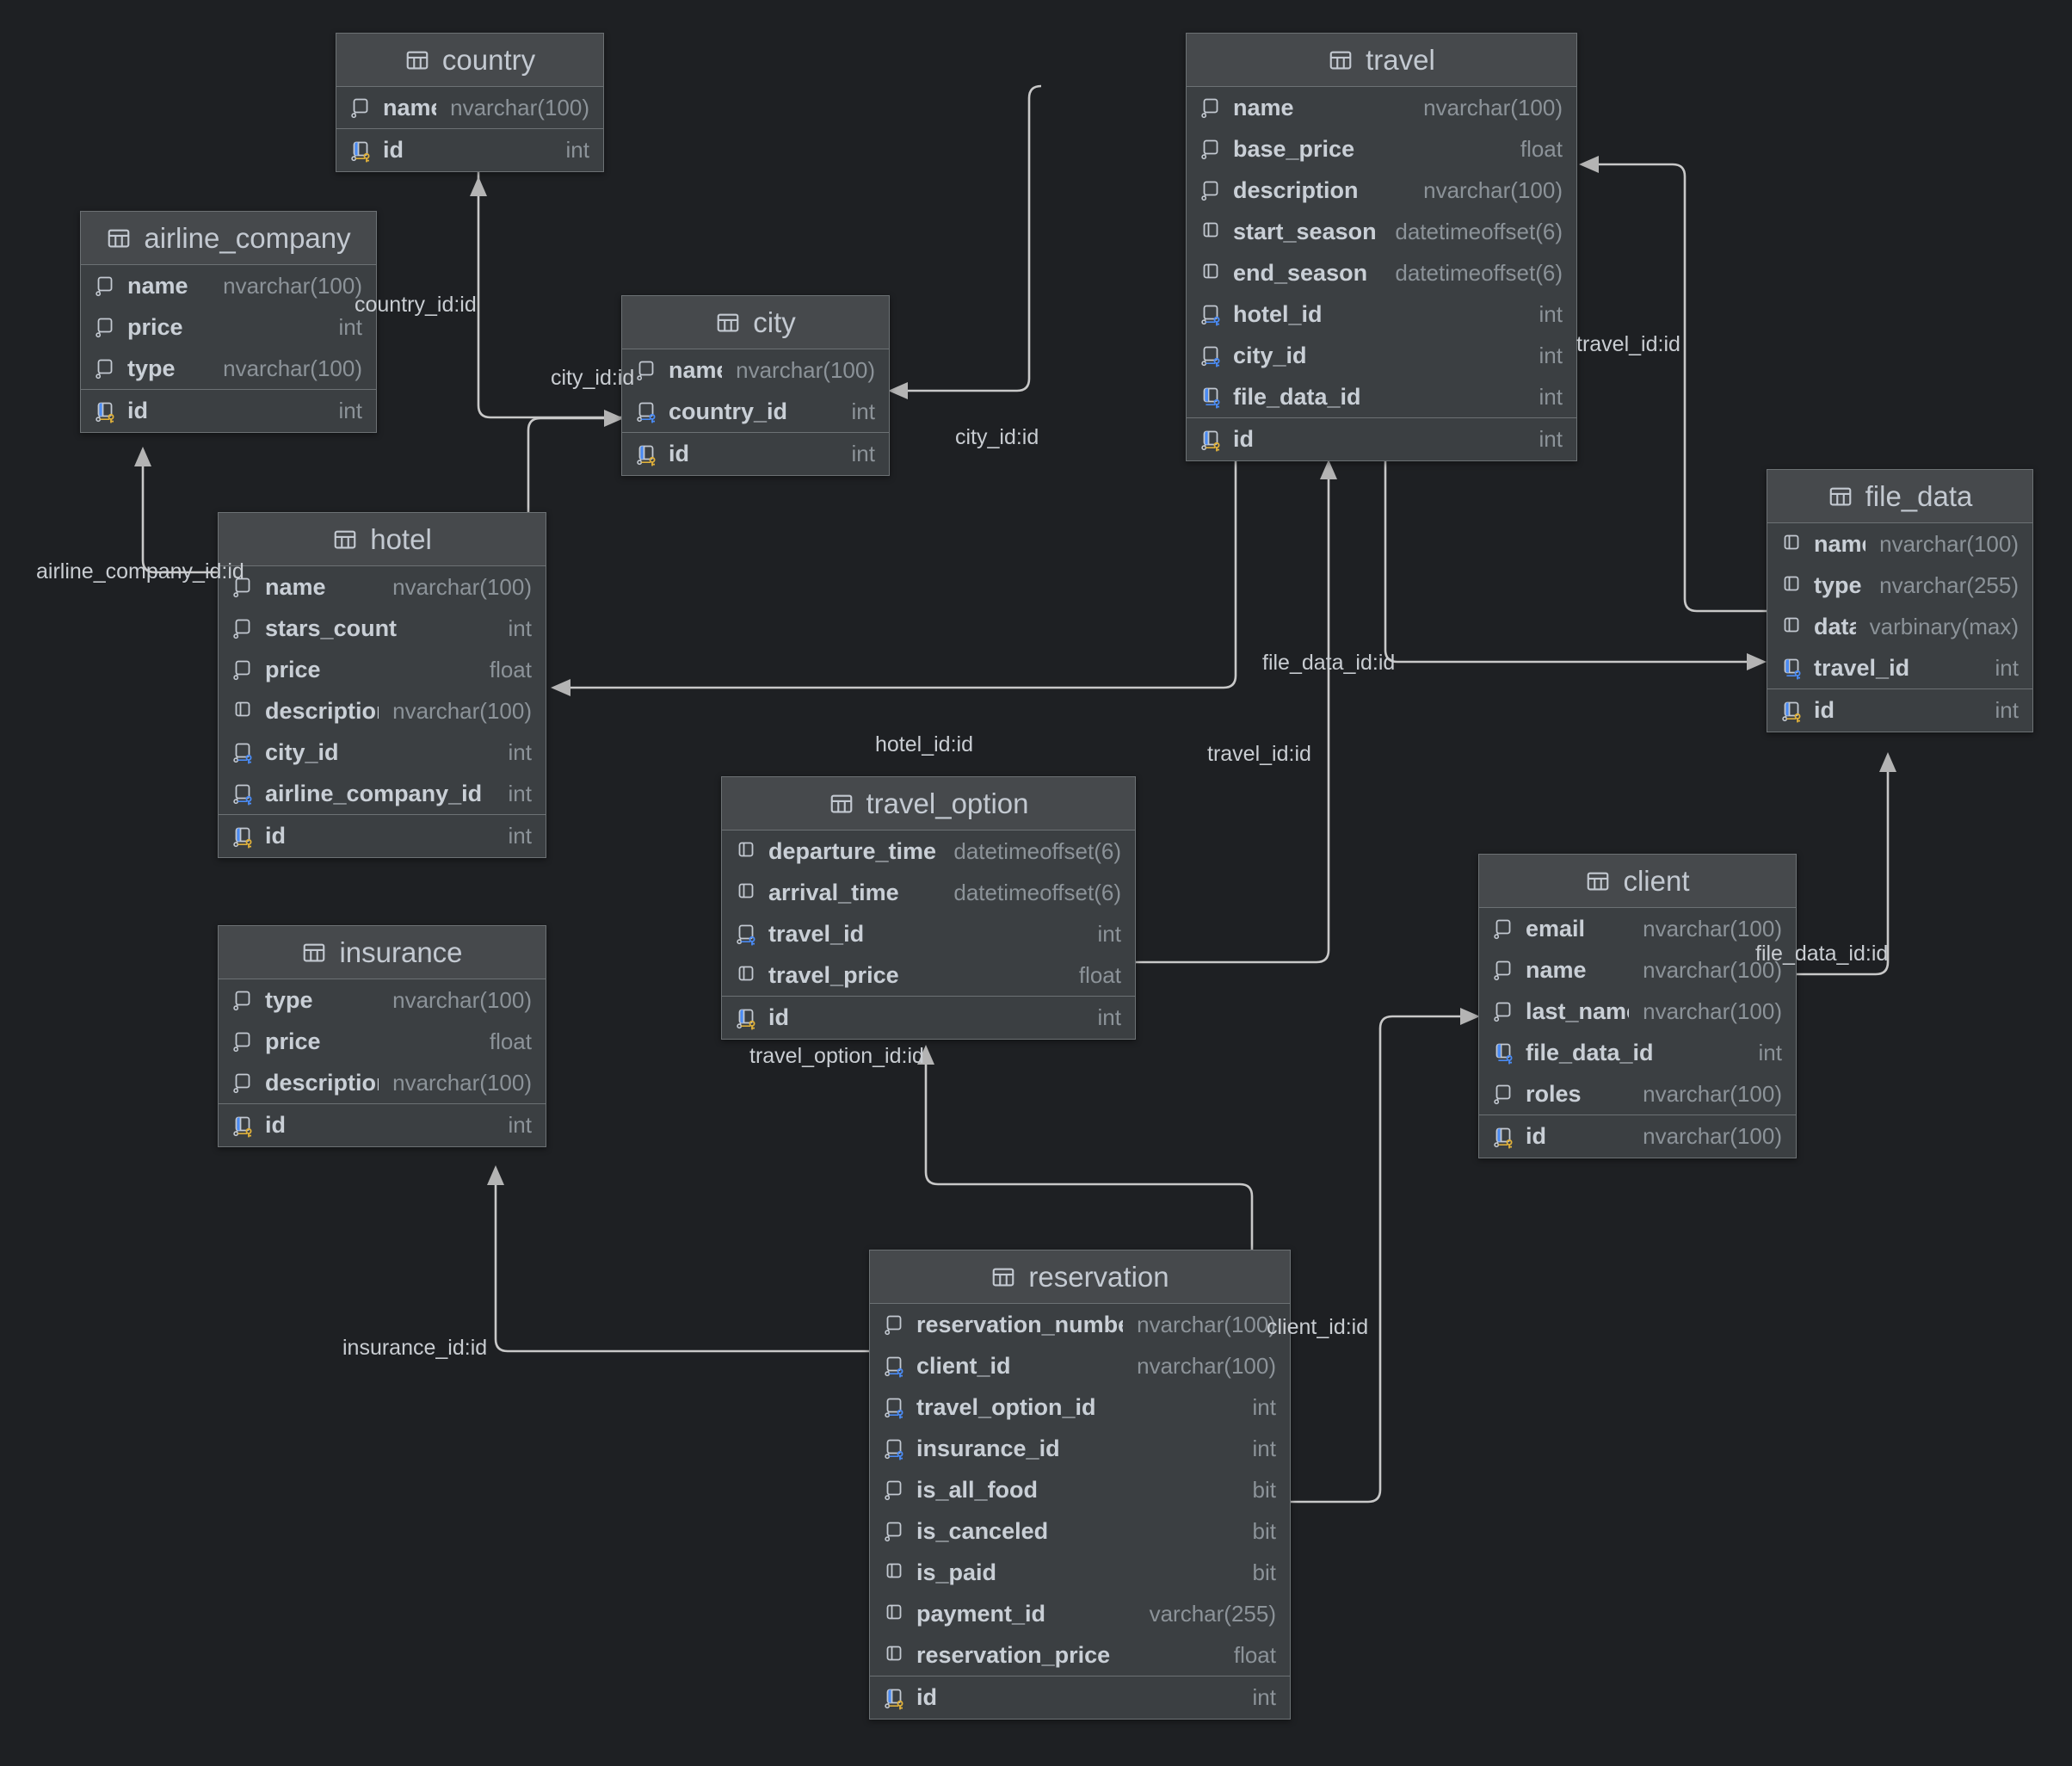 This screenshot has height=1766, width=2072. I want to click on column-type: float, so click(1254, 1654).